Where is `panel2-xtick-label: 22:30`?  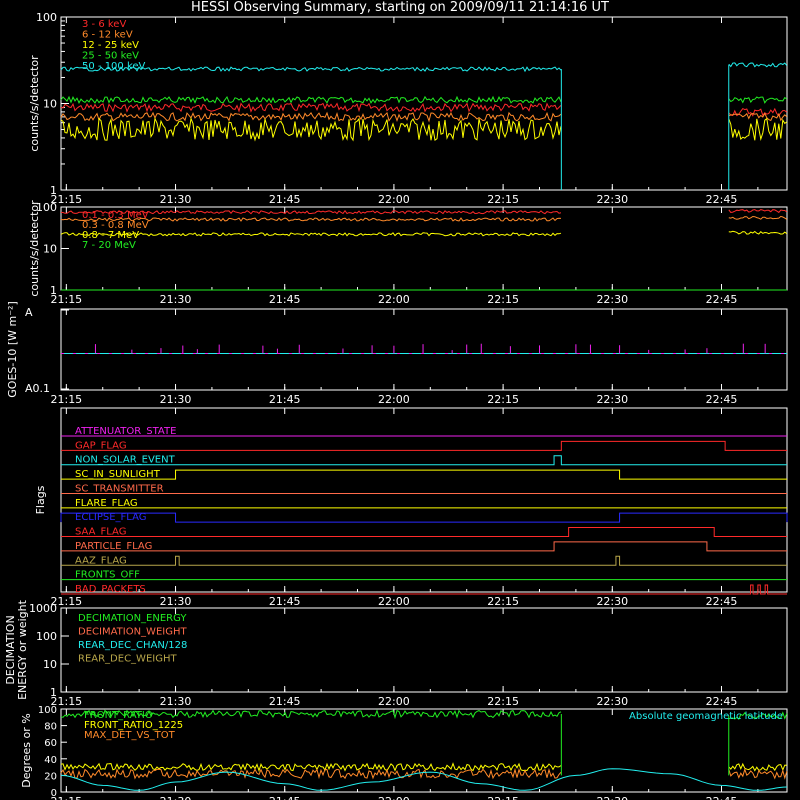
panel2-xtick-label: 22:30 is located at coordinates (612, 299).